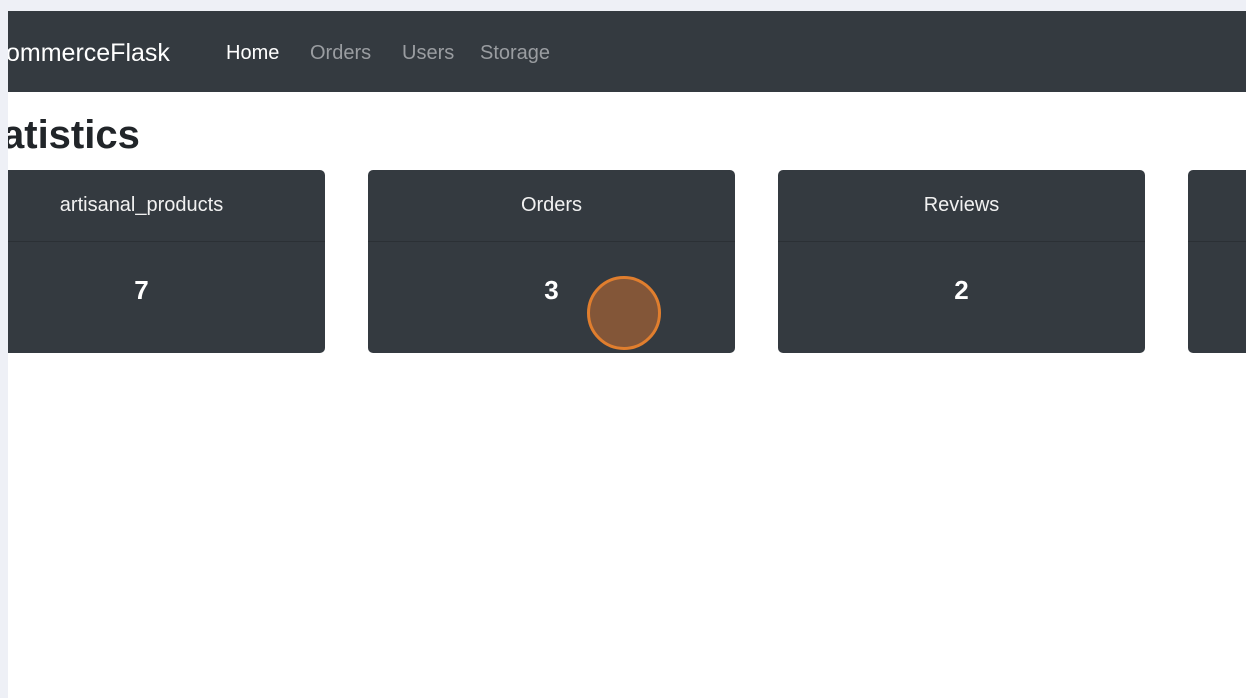 The image size is (1246, 698). Describe the element at coordinates (961, 289) in the screenshot. I see `card-value: 2` at that location.